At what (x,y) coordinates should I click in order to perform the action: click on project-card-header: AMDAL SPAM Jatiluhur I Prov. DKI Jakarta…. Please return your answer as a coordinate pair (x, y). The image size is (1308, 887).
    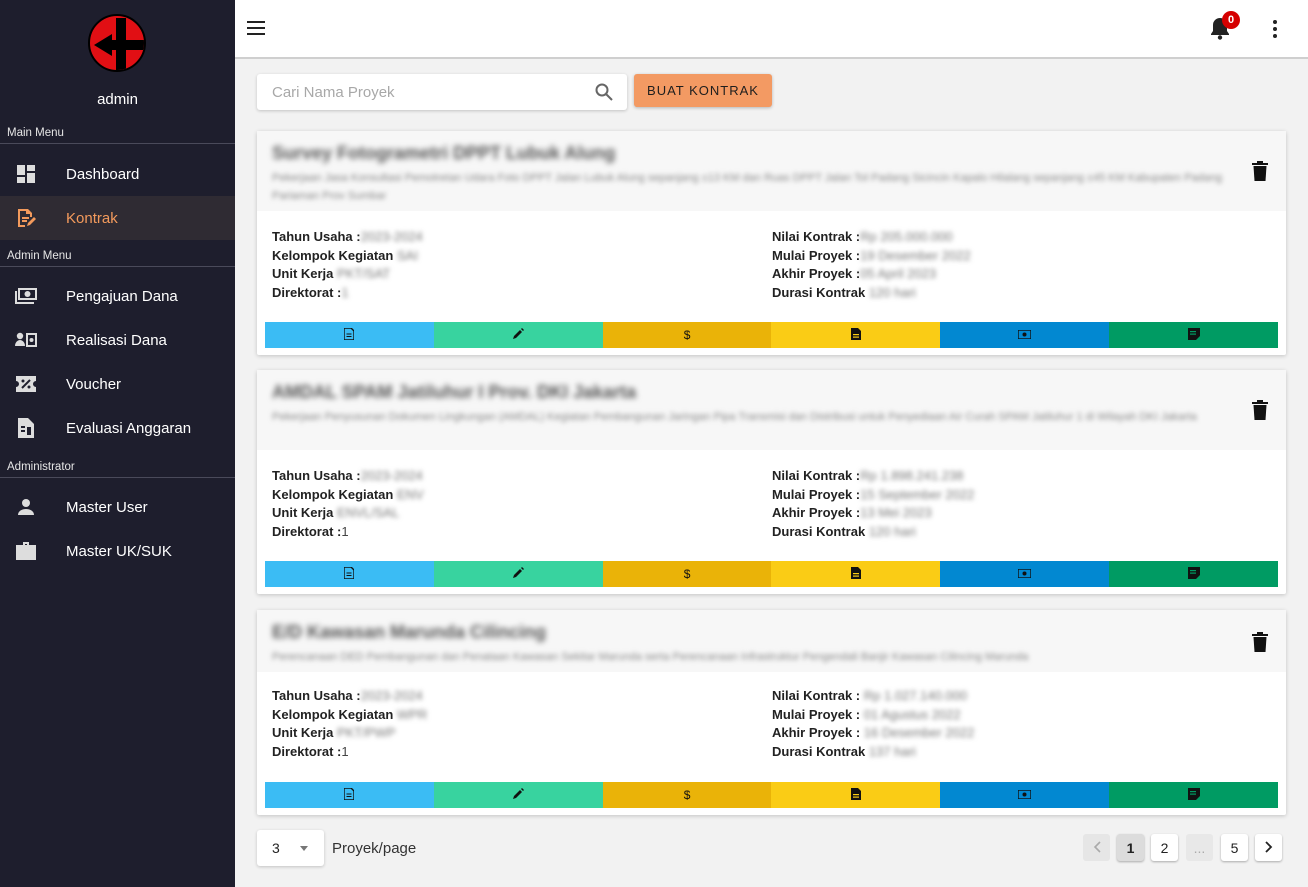
    Looking at the image, I should click on (771, 410).